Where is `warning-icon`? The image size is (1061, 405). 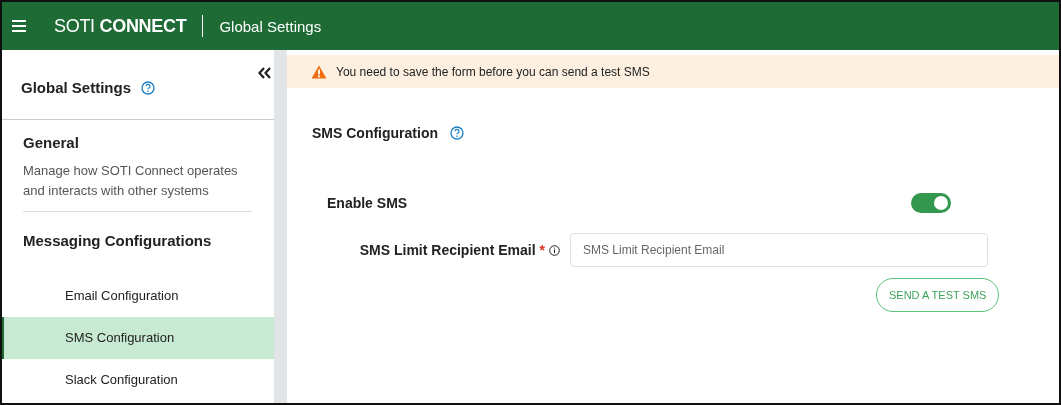
warning-icon is located at coordinates (319, 71).